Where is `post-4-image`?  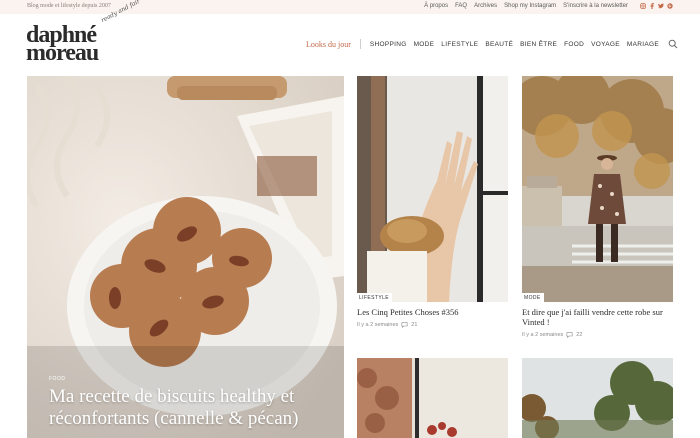
post-4-image is located at coordinates (597, 398).